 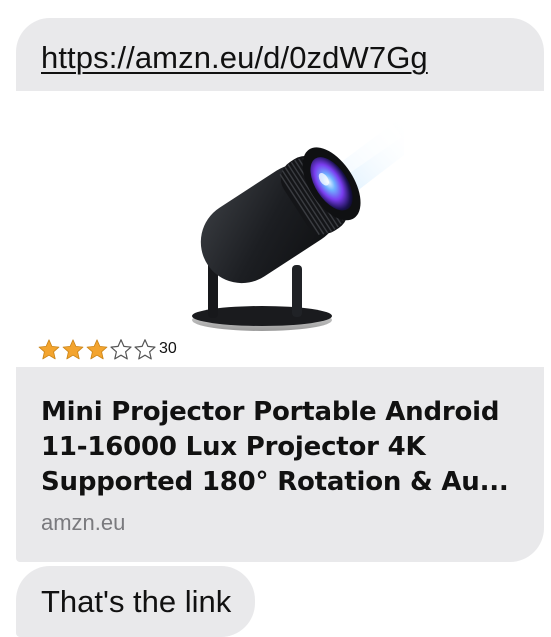 I want to click on link-message-bubble: https://amzn.eu/d/0zdW7Gg, so click(x=280, y=54).